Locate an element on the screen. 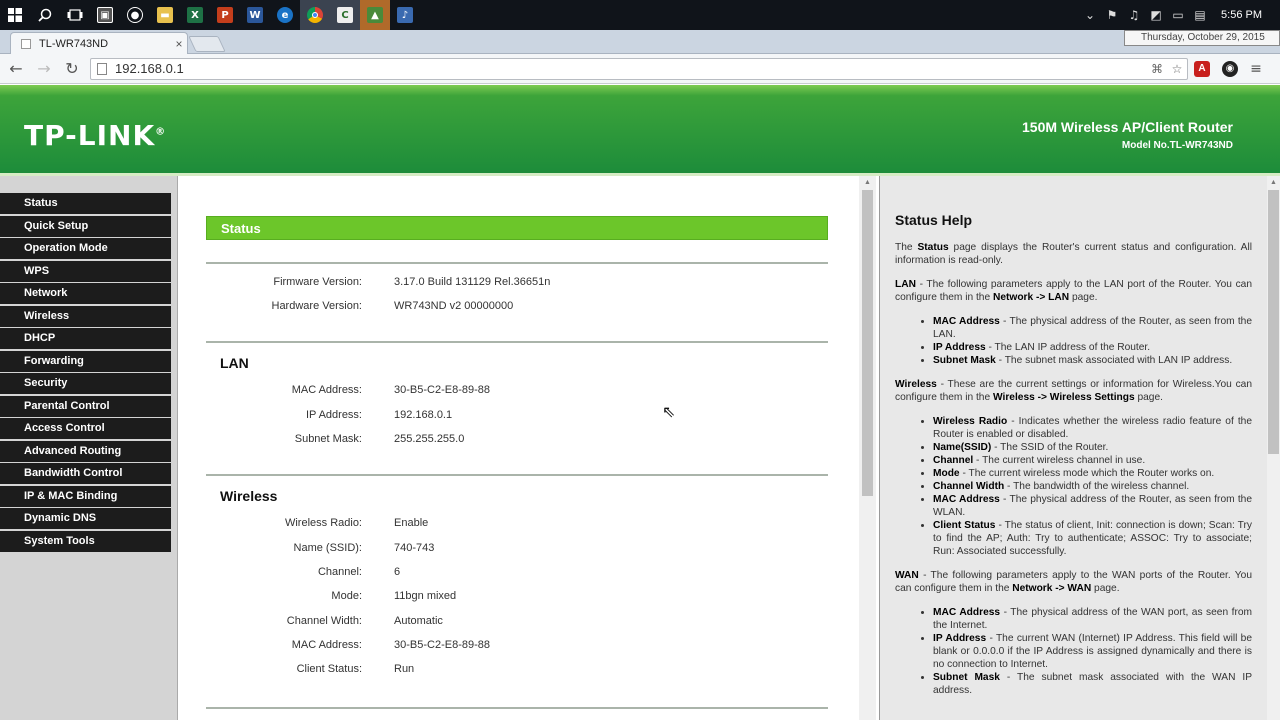 Image resolution: width=1280 pixels, height=720 pixels. client-status-label: Client Status: is located at coordinates (329, 669).